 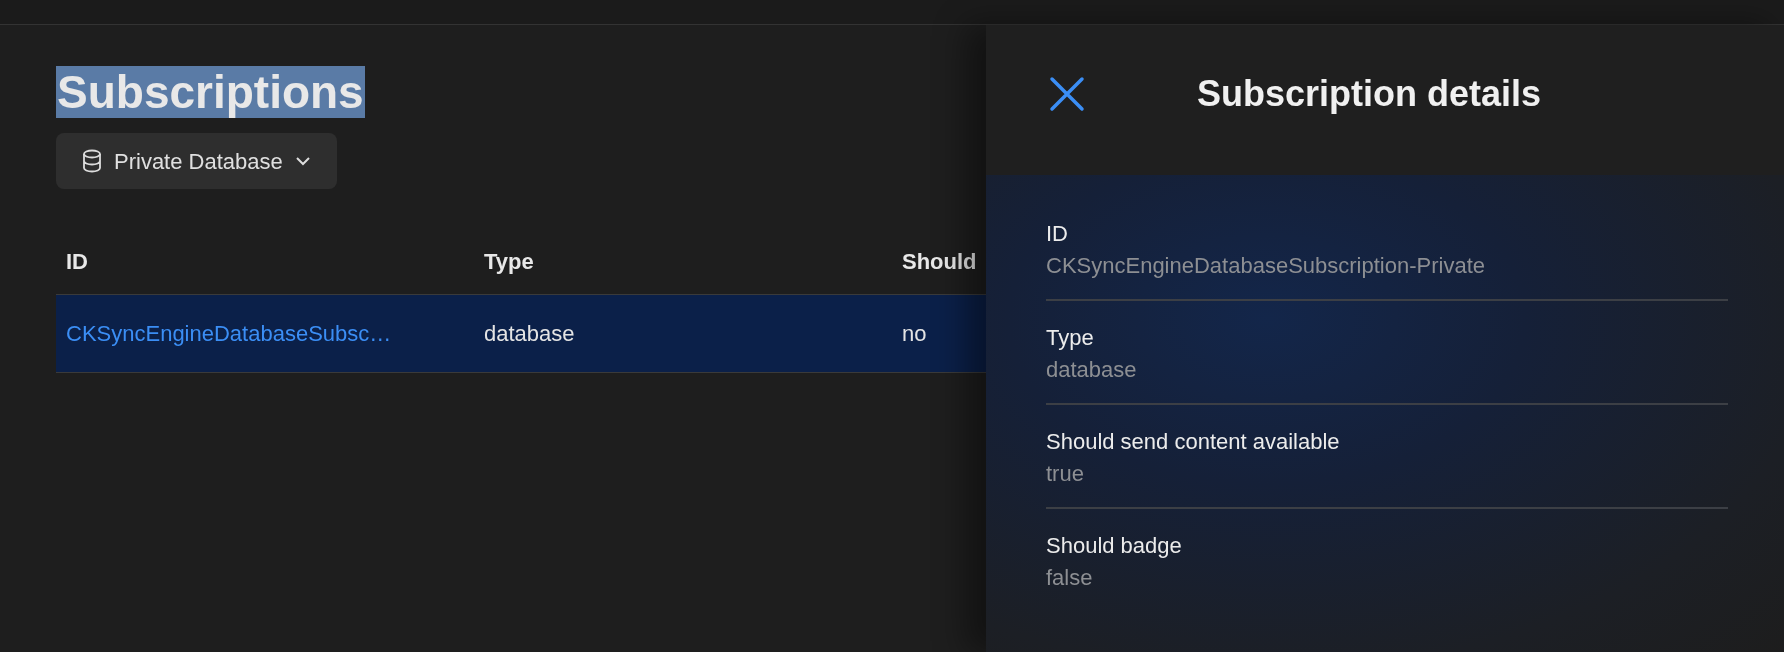 I want to click on panel-title: Subscription details, so click(x=1369, y=94).